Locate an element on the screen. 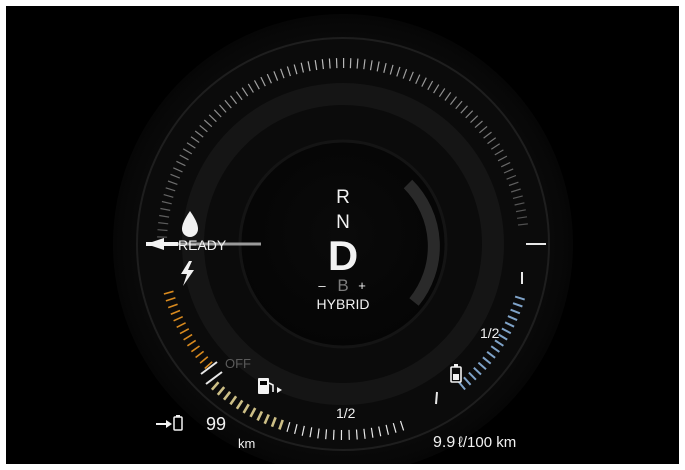  brake-mode: B is located at coordinates (342, 285).